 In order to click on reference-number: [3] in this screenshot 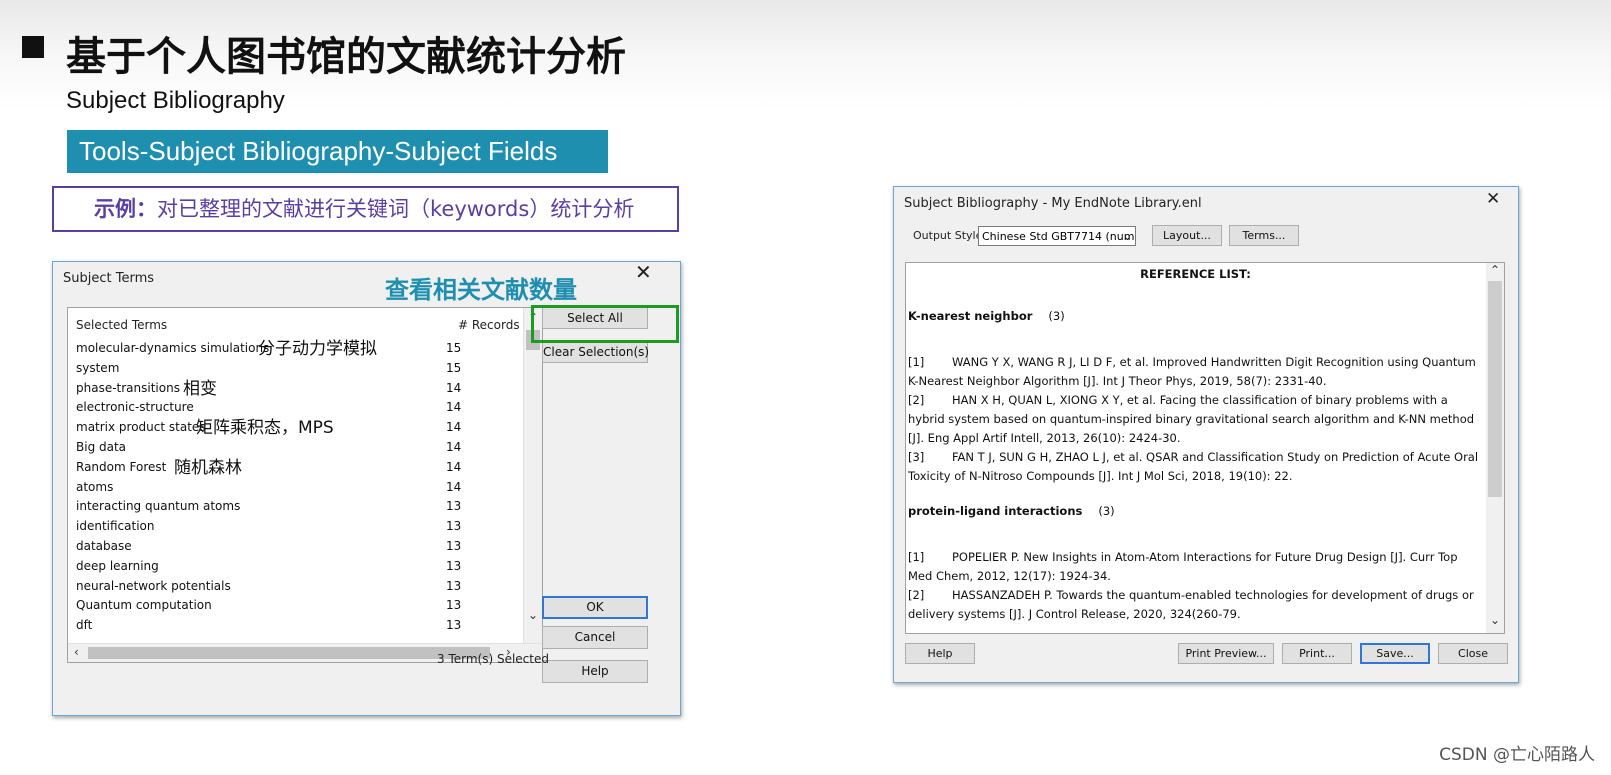, I will do `click(916, 457)`.